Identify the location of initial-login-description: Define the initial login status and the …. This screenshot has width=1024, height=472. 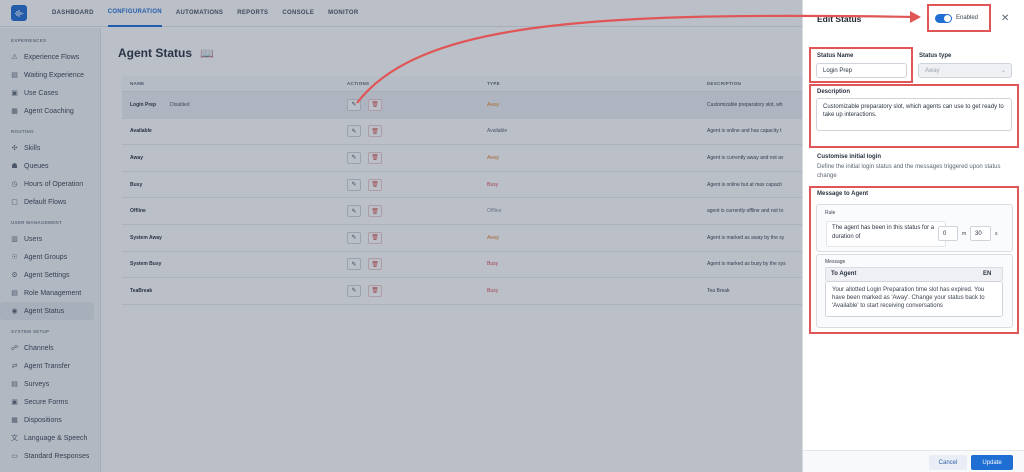
(909, 171).